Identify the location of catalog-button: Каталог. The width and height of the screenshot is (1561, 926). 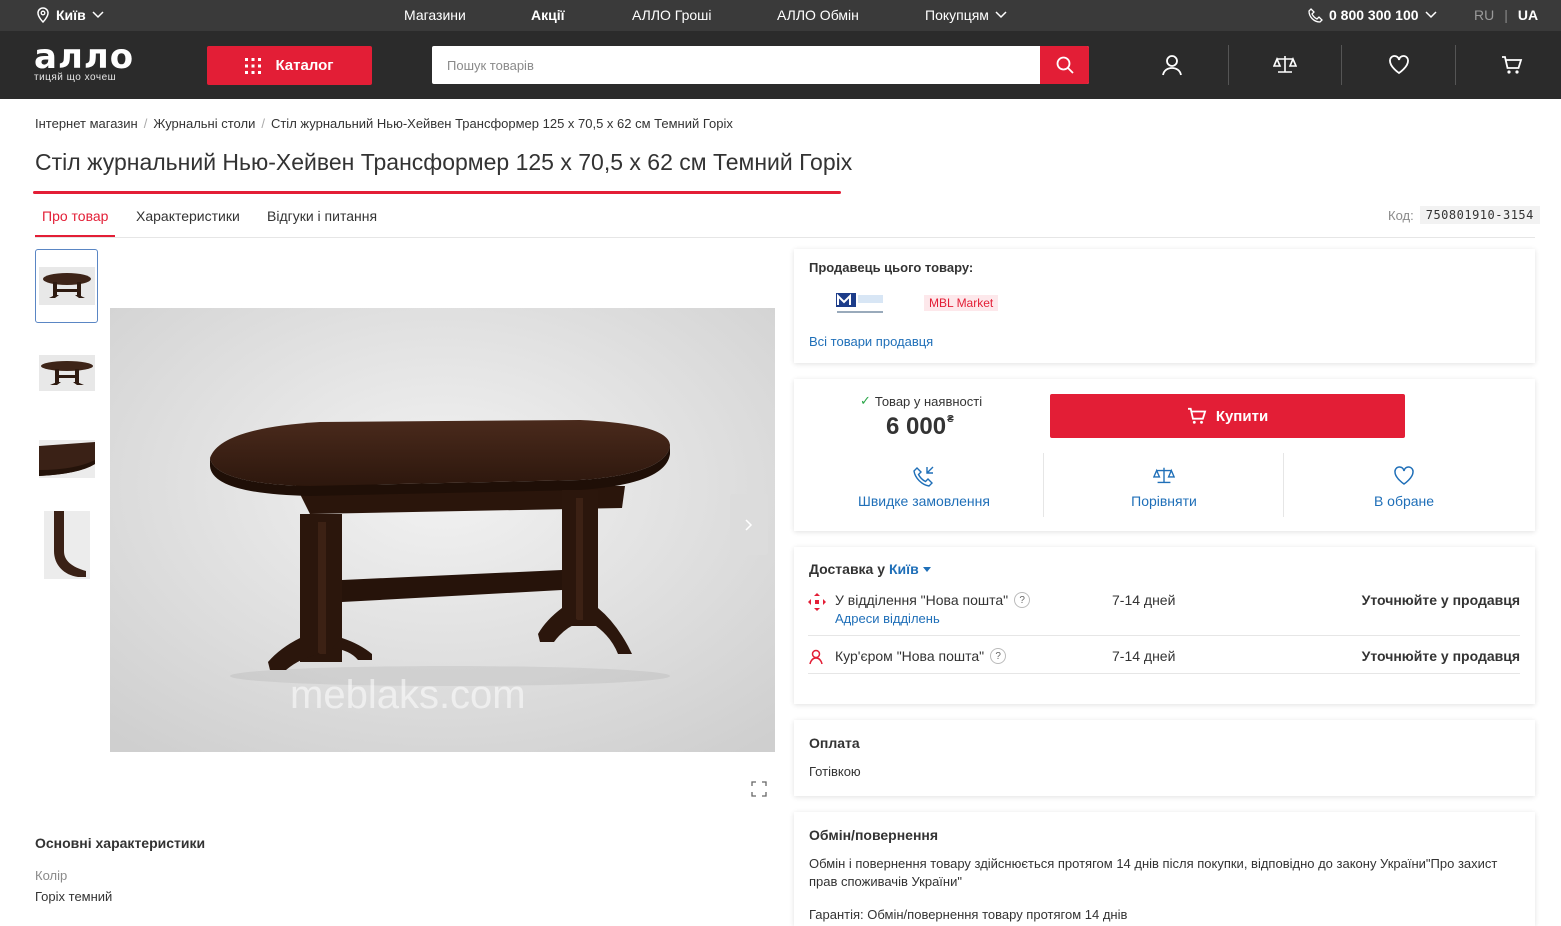
(289, 65).